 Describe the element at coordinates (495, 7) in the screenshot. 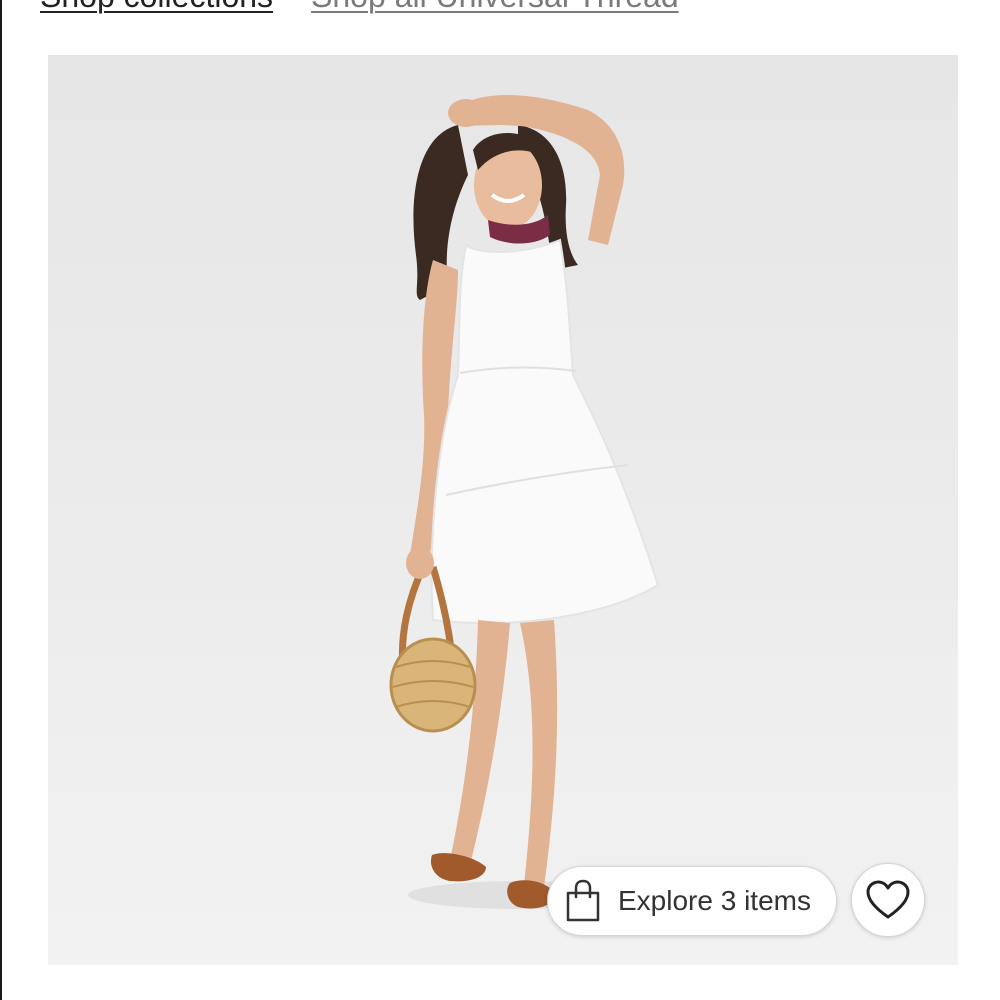

I see `shop-brand-link: Shop all Universal Thread` at that location.